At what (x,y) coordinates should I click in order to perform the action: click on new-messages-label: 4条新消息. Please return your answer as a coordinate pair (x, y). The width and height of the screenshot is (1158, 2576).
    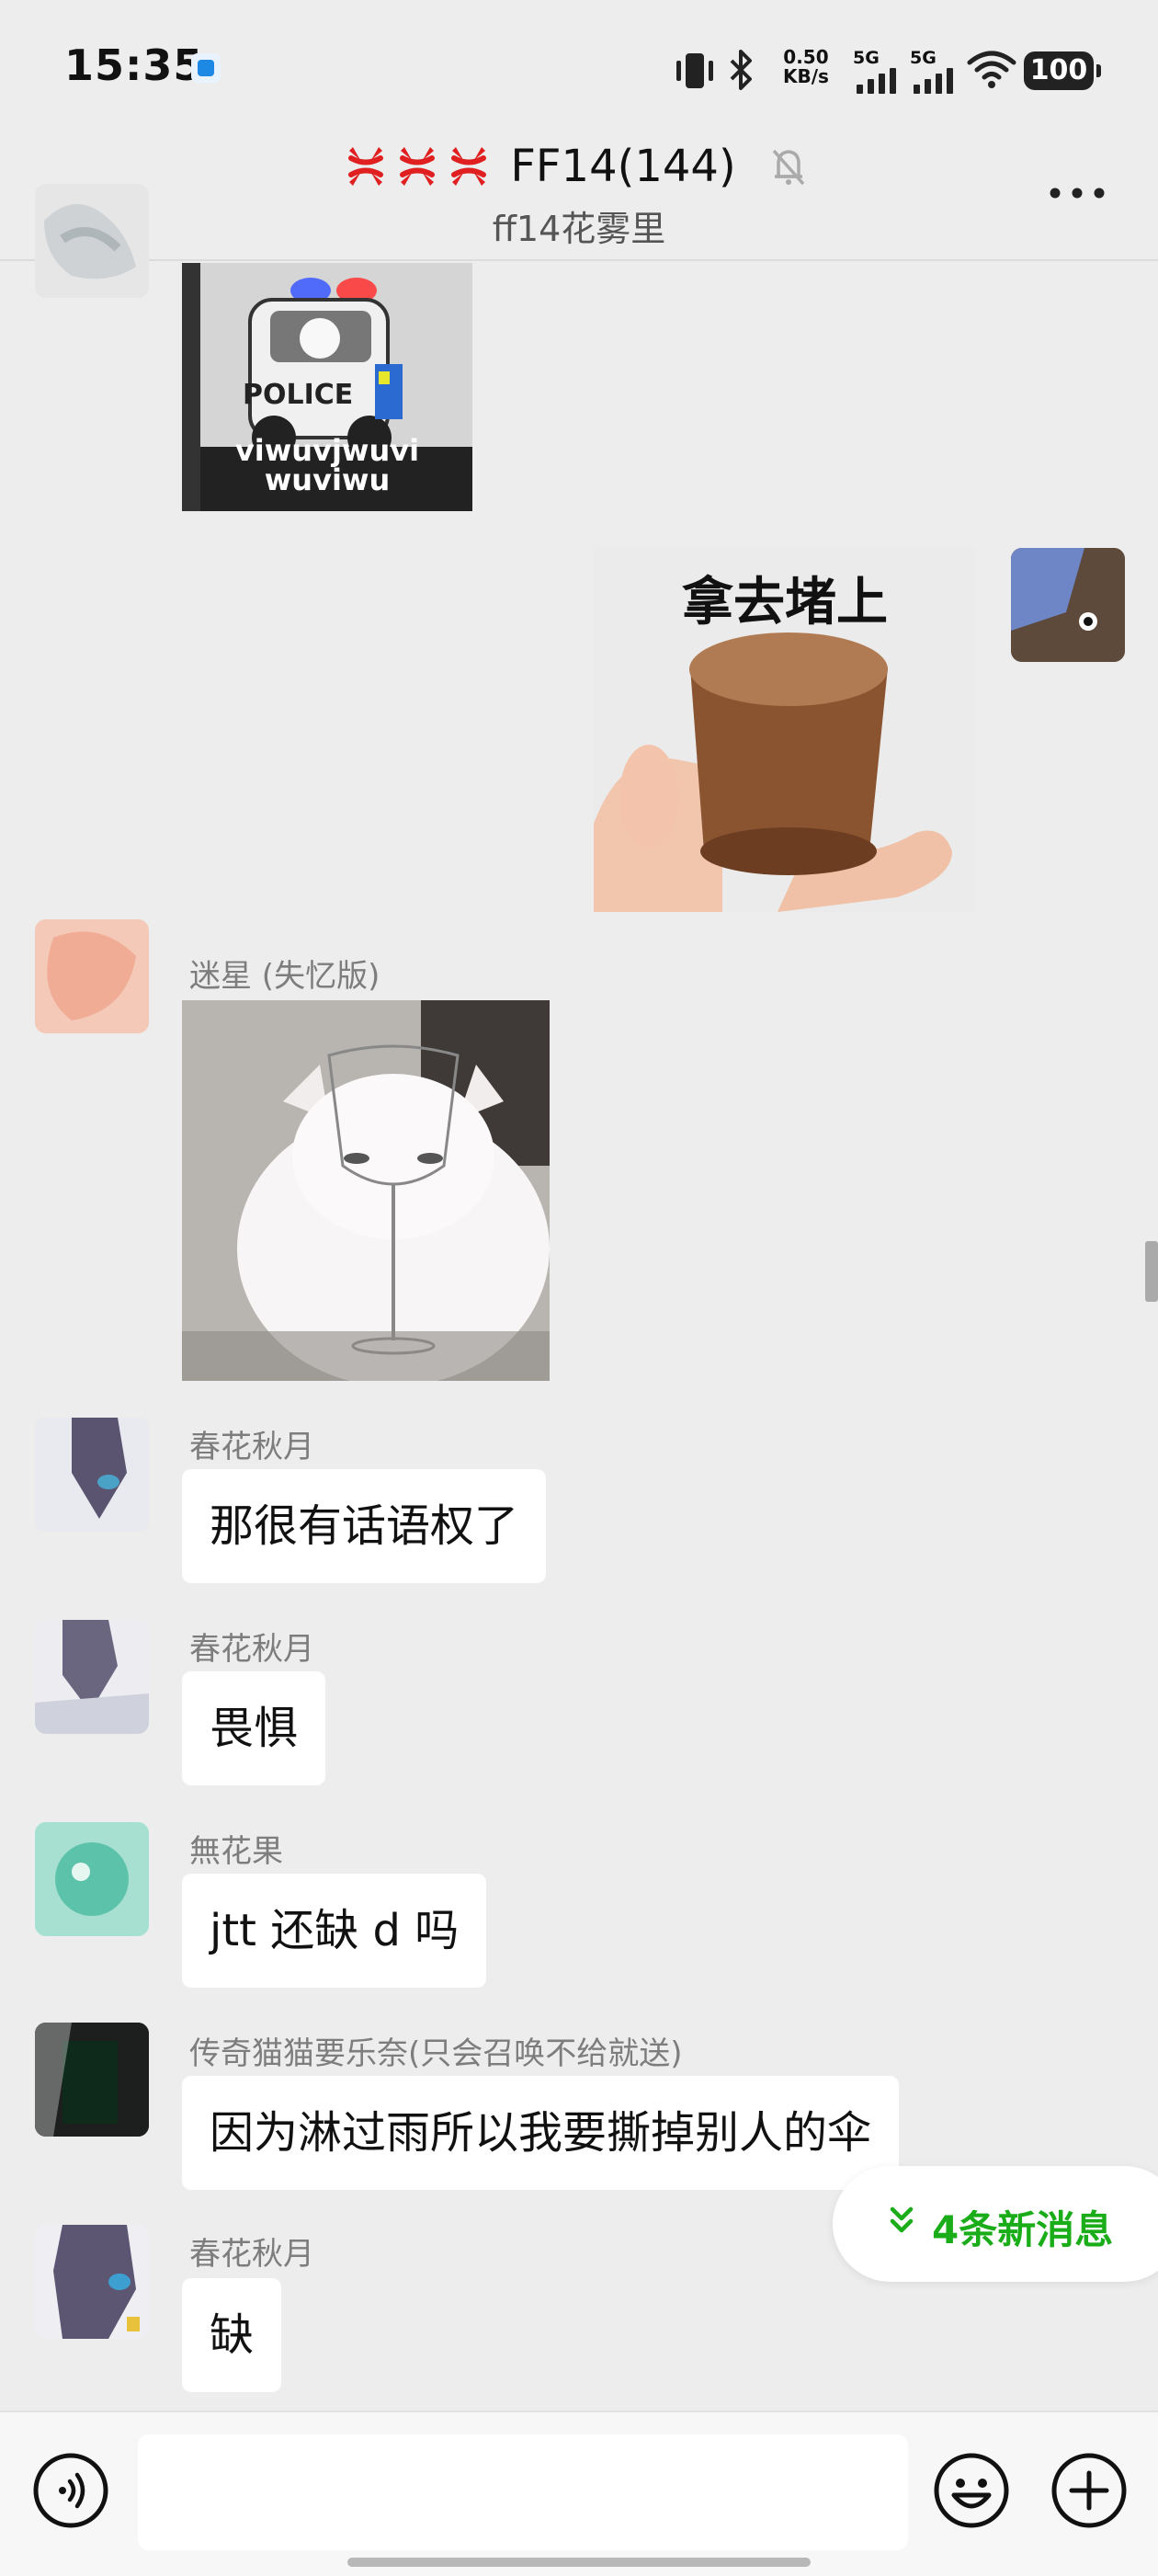
    Looking at the image, I should click on (1023, 2229).